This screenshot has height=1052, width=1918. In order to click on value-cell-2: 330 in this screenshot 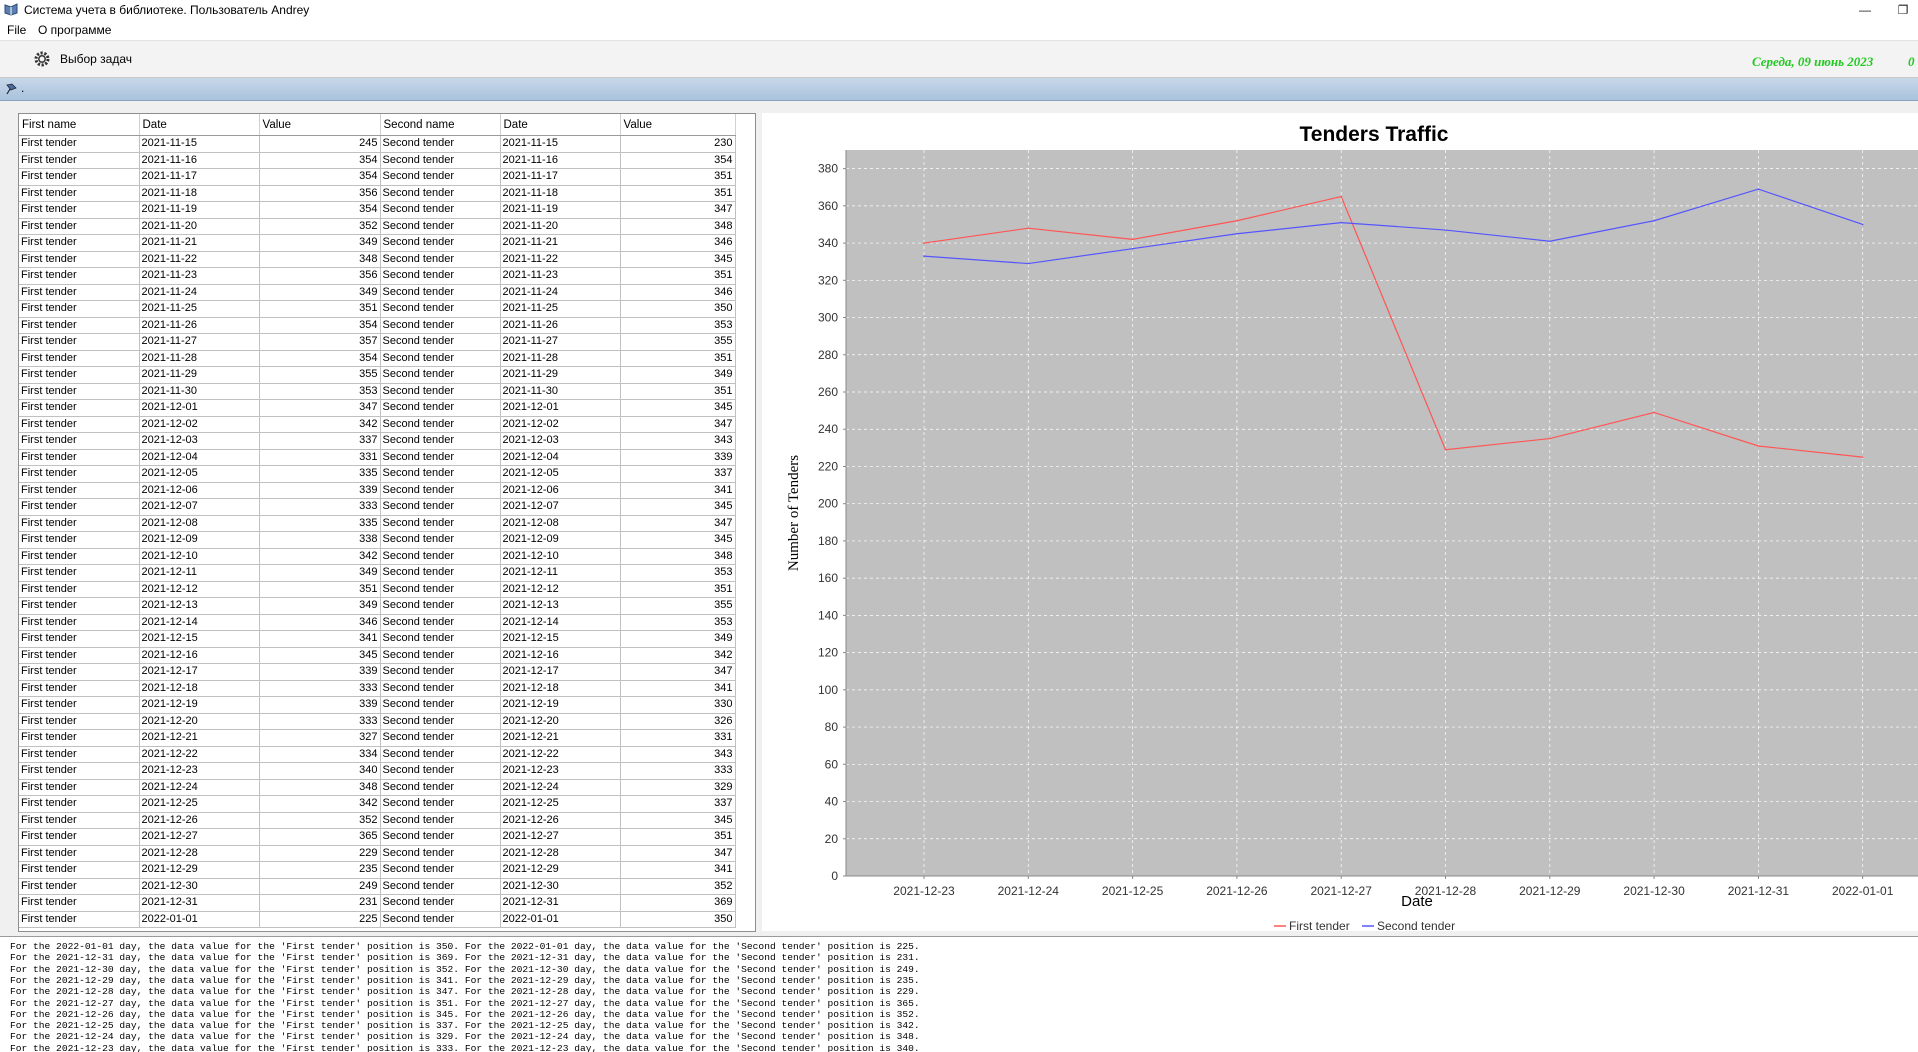, I will do `click(678, 705)`.